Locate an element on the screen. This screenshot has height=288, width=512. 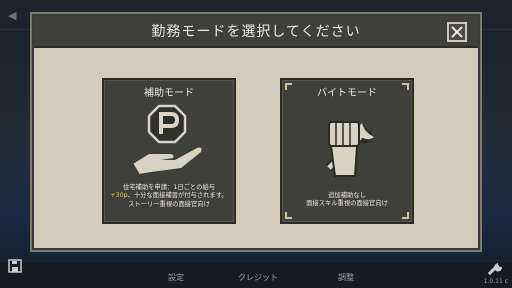
desc-line-3: ストーリー重視の面接官向け is located at coordinates (169, 204).